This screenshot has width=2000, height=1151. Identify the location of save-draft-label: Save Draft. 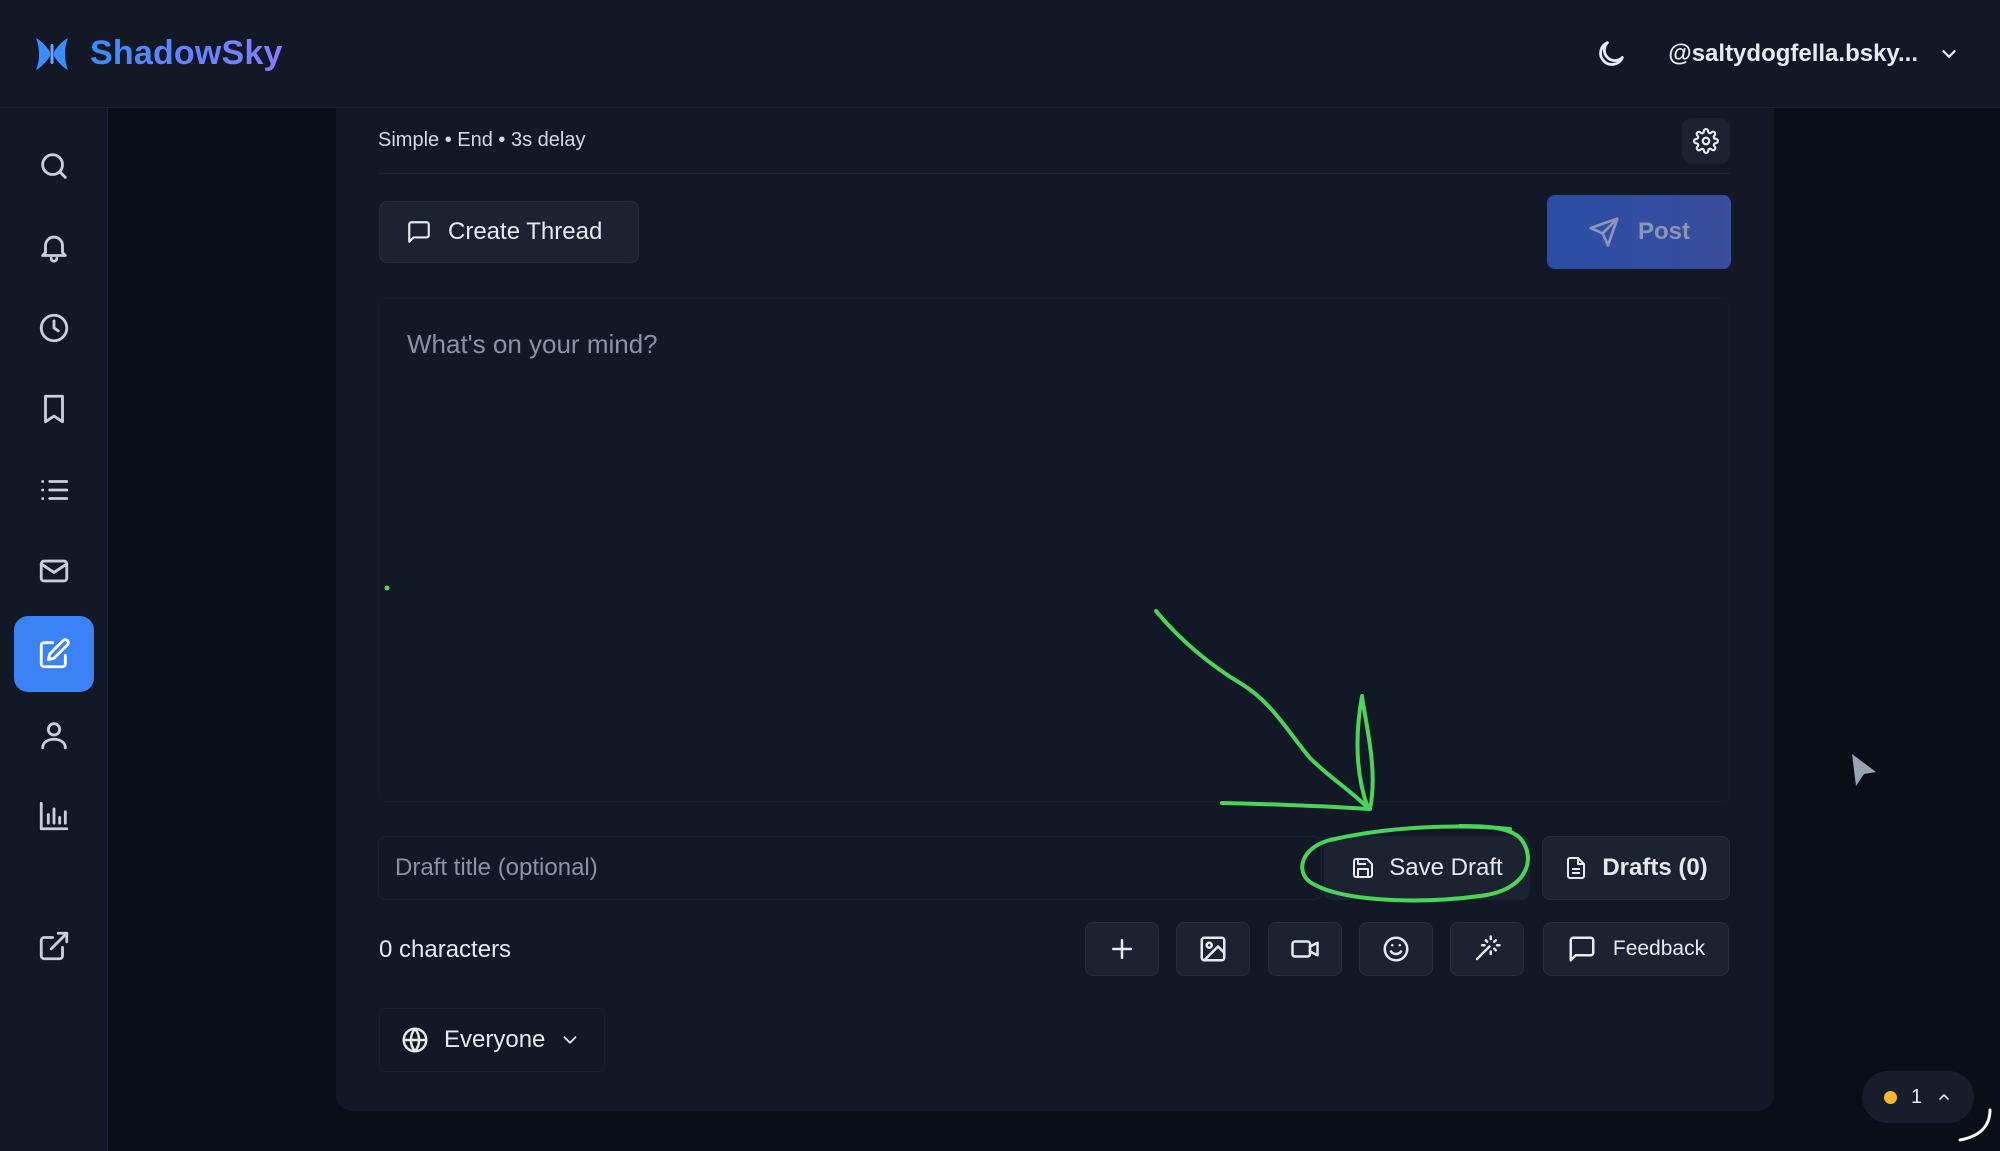
(1446, 867).